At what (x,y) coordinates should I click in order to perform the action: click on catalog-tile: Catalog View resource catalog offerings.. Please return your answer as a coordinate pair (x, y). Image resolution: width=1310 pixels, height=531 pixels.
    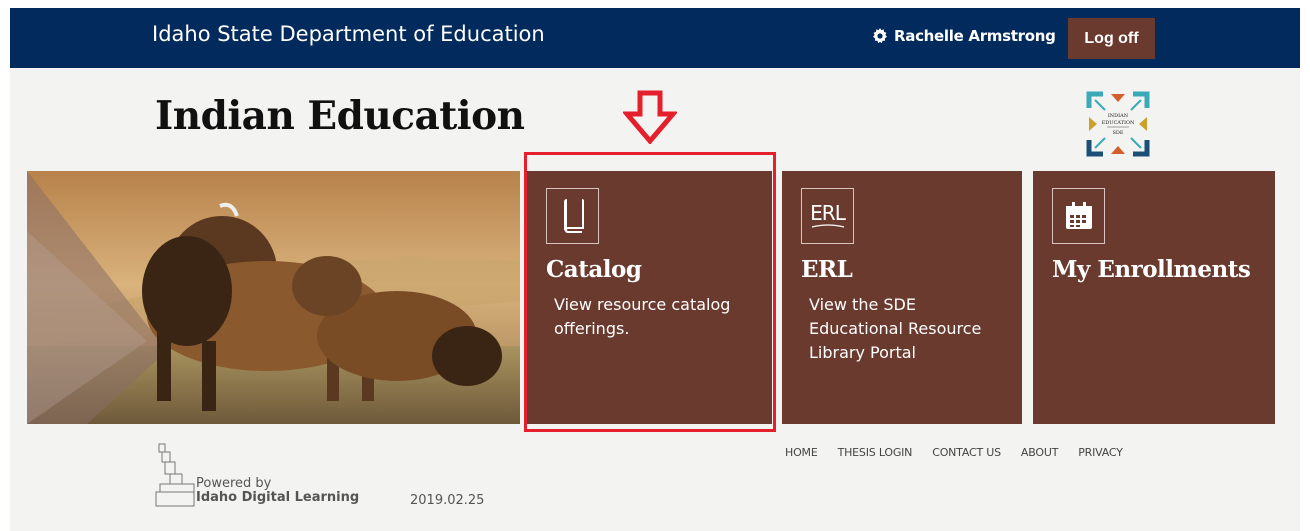
    Looking at the image, I should click on (649, 297).